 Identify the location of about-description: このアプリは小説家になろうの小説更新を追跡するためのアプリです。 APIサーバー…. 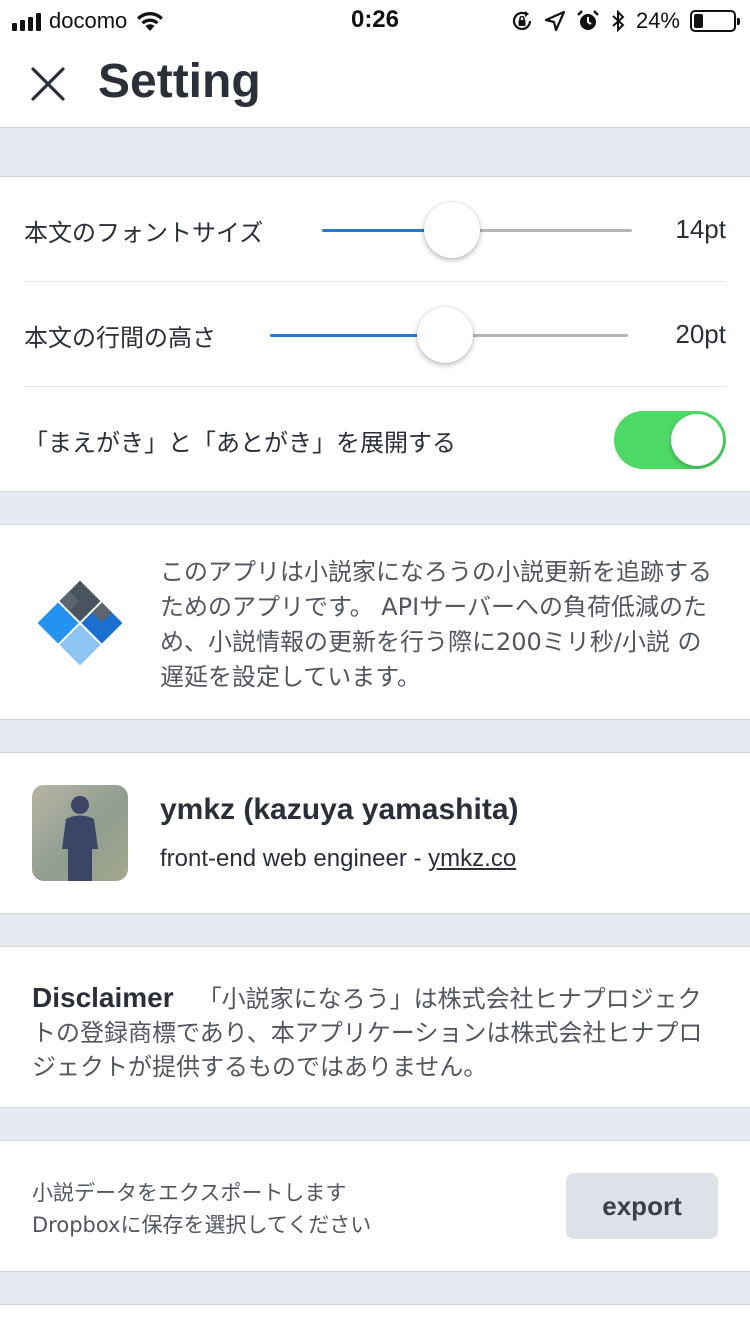
(436, 624).